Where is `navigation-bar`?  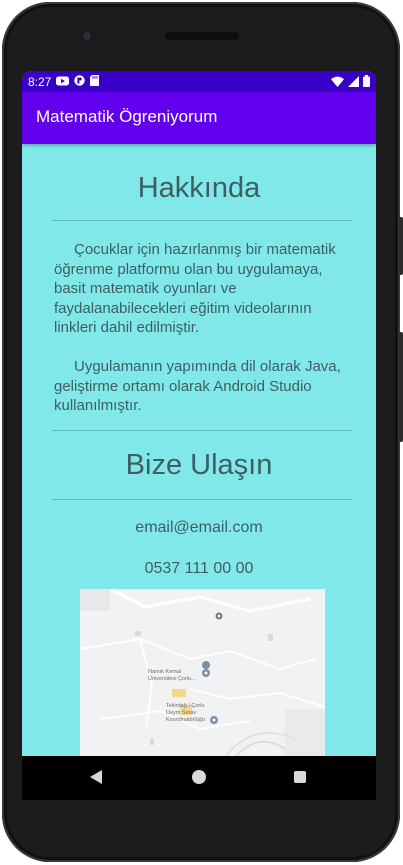 navigation-bar is located at coordinates (199, 778).